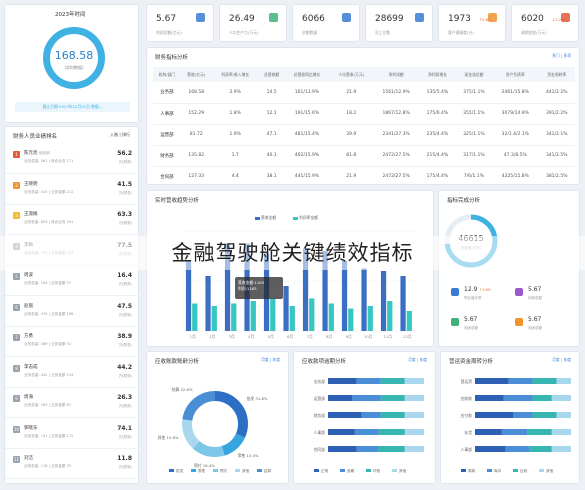 Image resolution: width=585 pixels, height=490 pixels. I want to click on rank-row: 11 刘洁 业务总量: 118 | 业务金额 33 11.8 万(财务), so click(72, 464).